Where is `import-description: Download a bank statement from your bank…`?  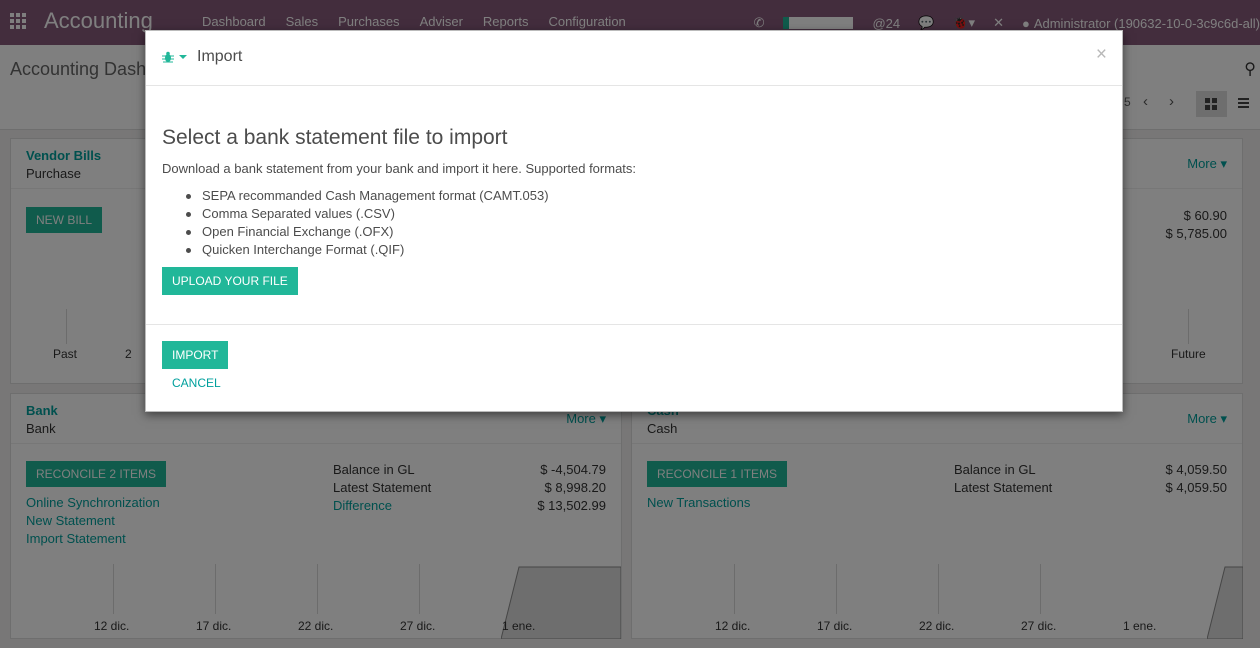 import-description: Download a bank statement from your bank… is located at coordinates (399, 168).